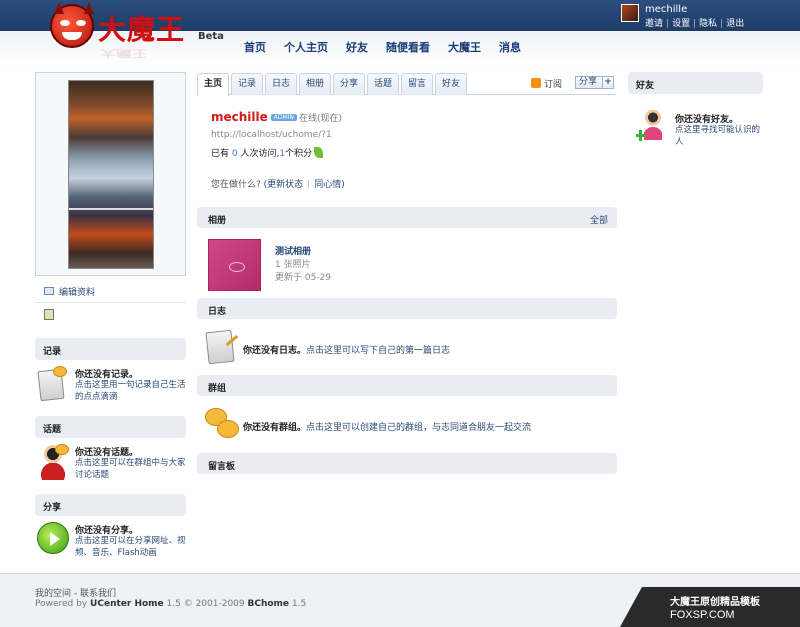 This screenshot has width=800, height=627. What do you see at coordinates (654, 24) in the screenshot?
I see `invite-link: 邀请` at bounding box center [654, 24].